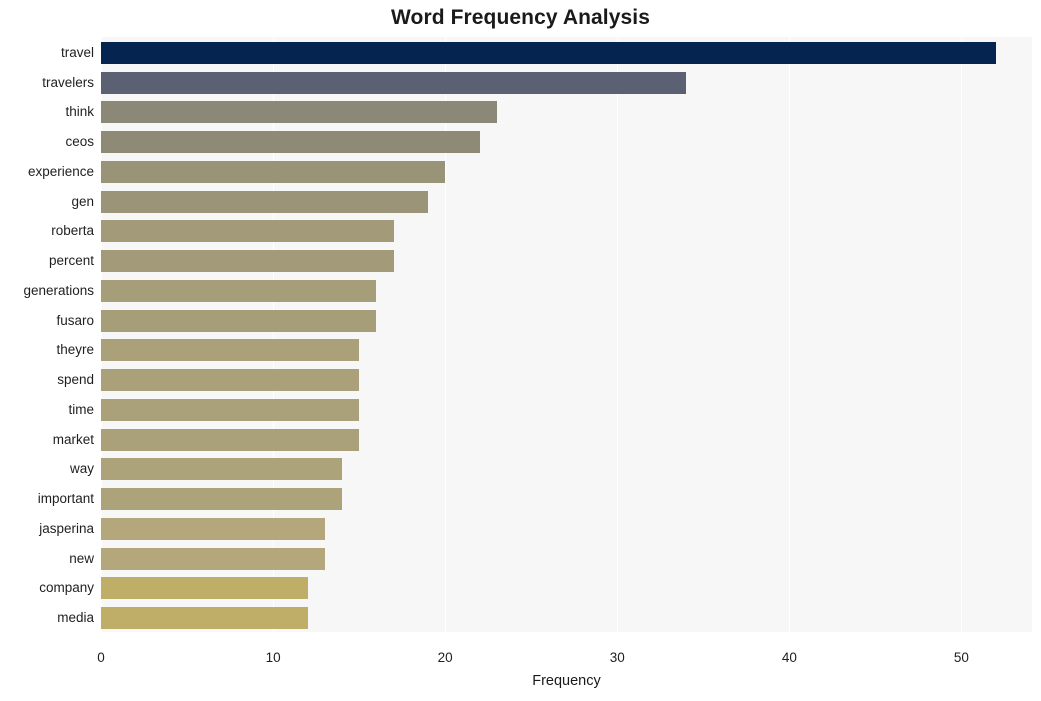 The image size is (1041, 701). Describe the element at coordinates (445, 657) in the screenshot. I see `x-tick-label: 20` at that location.